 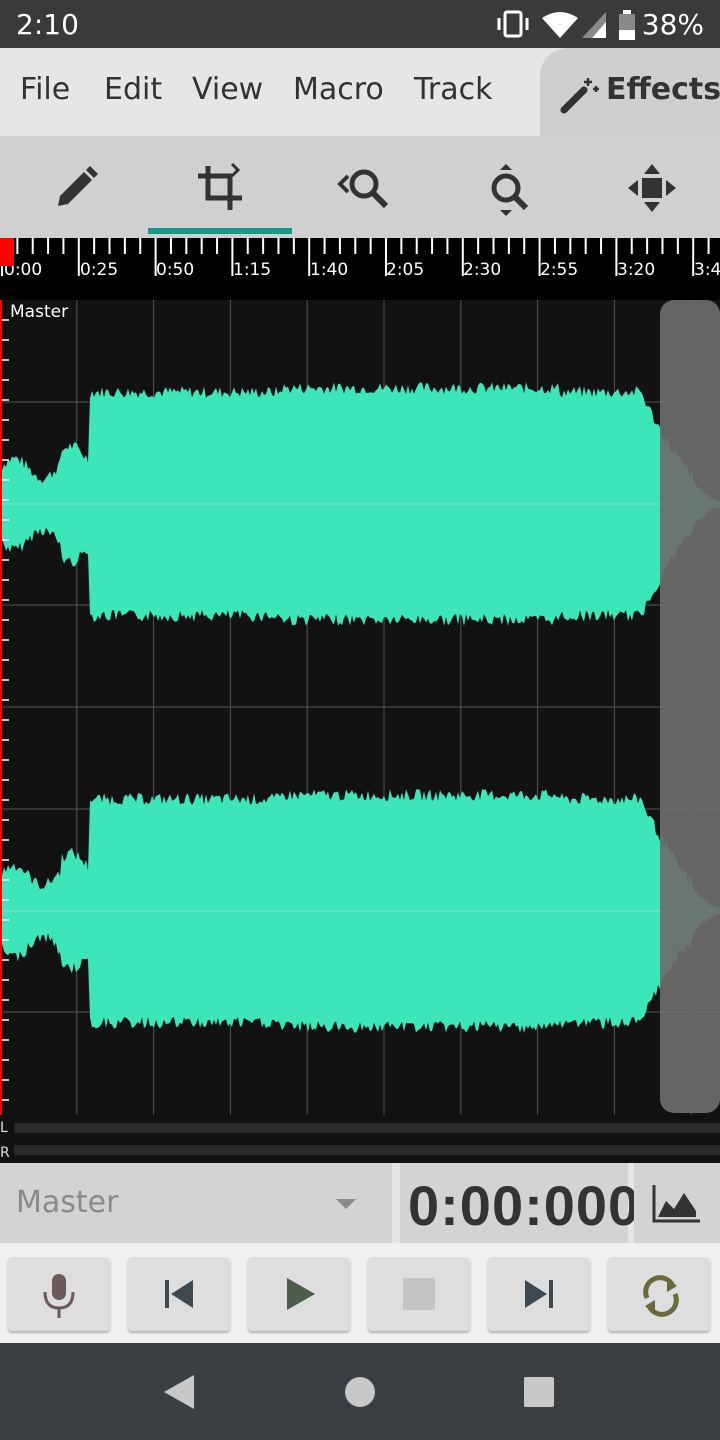 What do you see at coordinates (524, 1205) in the screenshot?
I see `time-display-value: 0:00:000` at bounding box center [524, 1205].